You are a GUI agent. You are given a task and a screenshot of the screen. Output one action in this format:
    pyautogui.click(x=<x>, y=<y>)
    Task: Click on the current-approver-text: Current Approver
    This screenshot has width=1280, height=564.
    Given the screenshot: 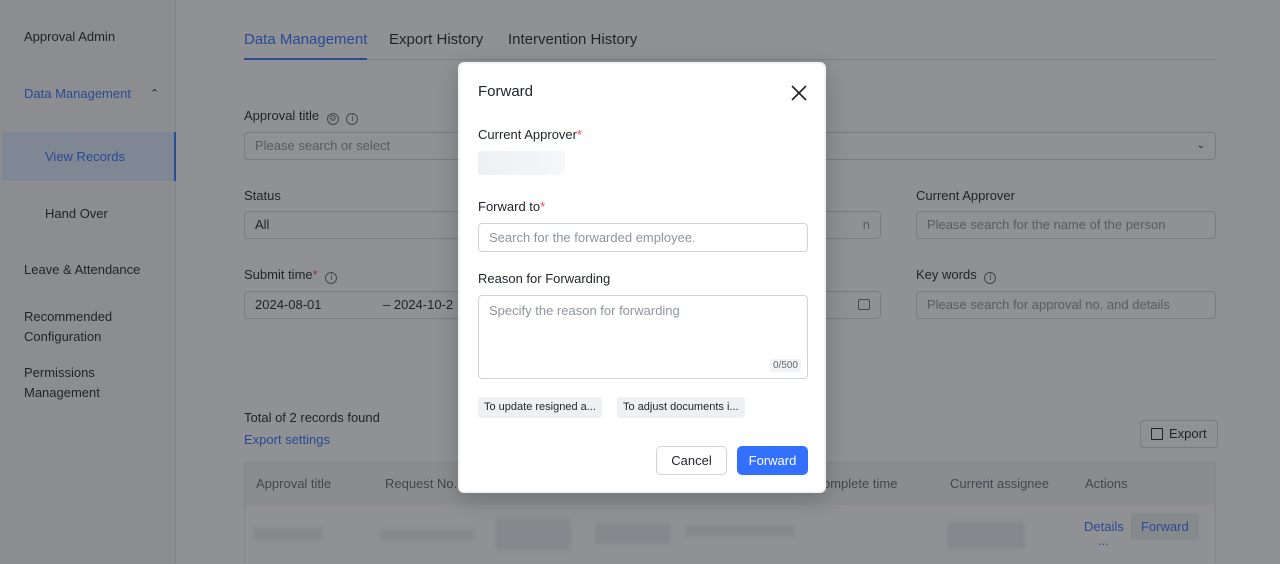 What is the action you would take?
    pyautogui.click(x=527, y=134)
    